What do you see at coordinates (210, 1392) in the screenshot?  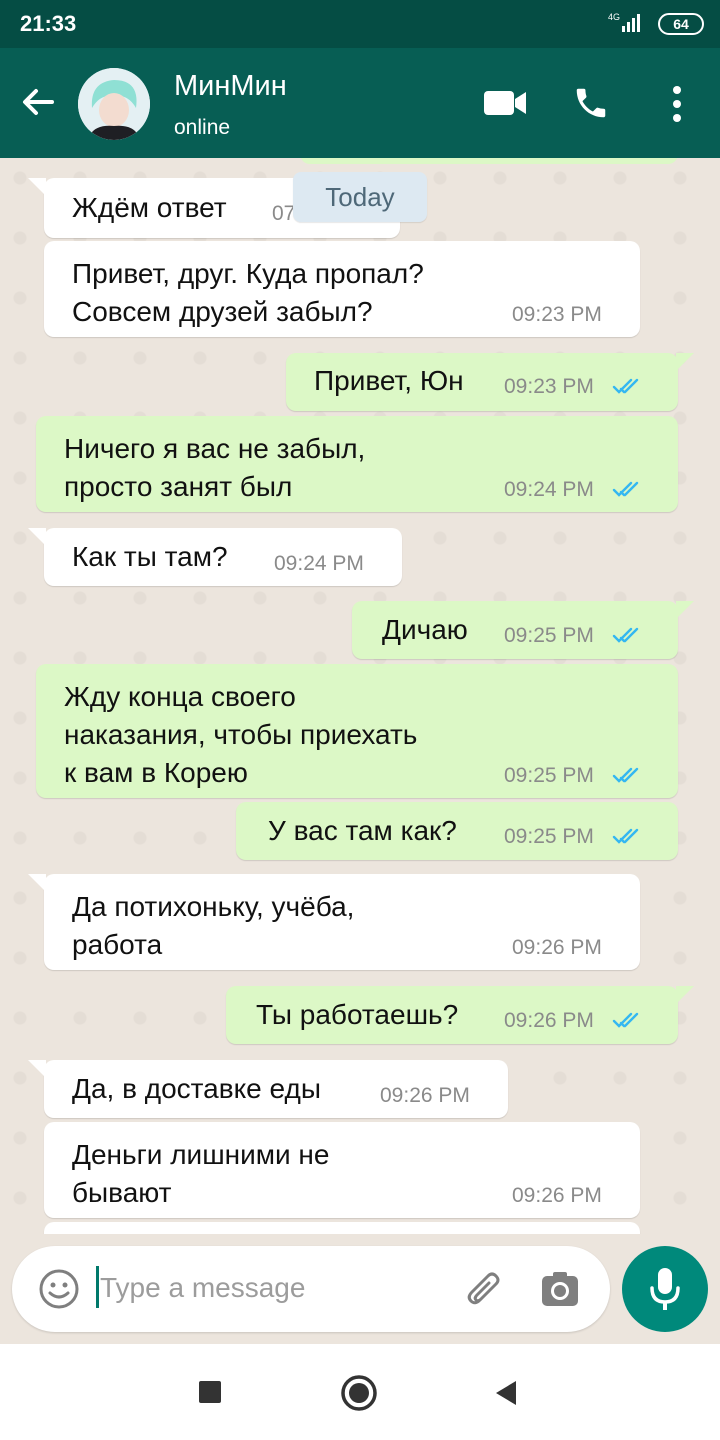 I see `recents-icon` at bounding box center [210, 1392].